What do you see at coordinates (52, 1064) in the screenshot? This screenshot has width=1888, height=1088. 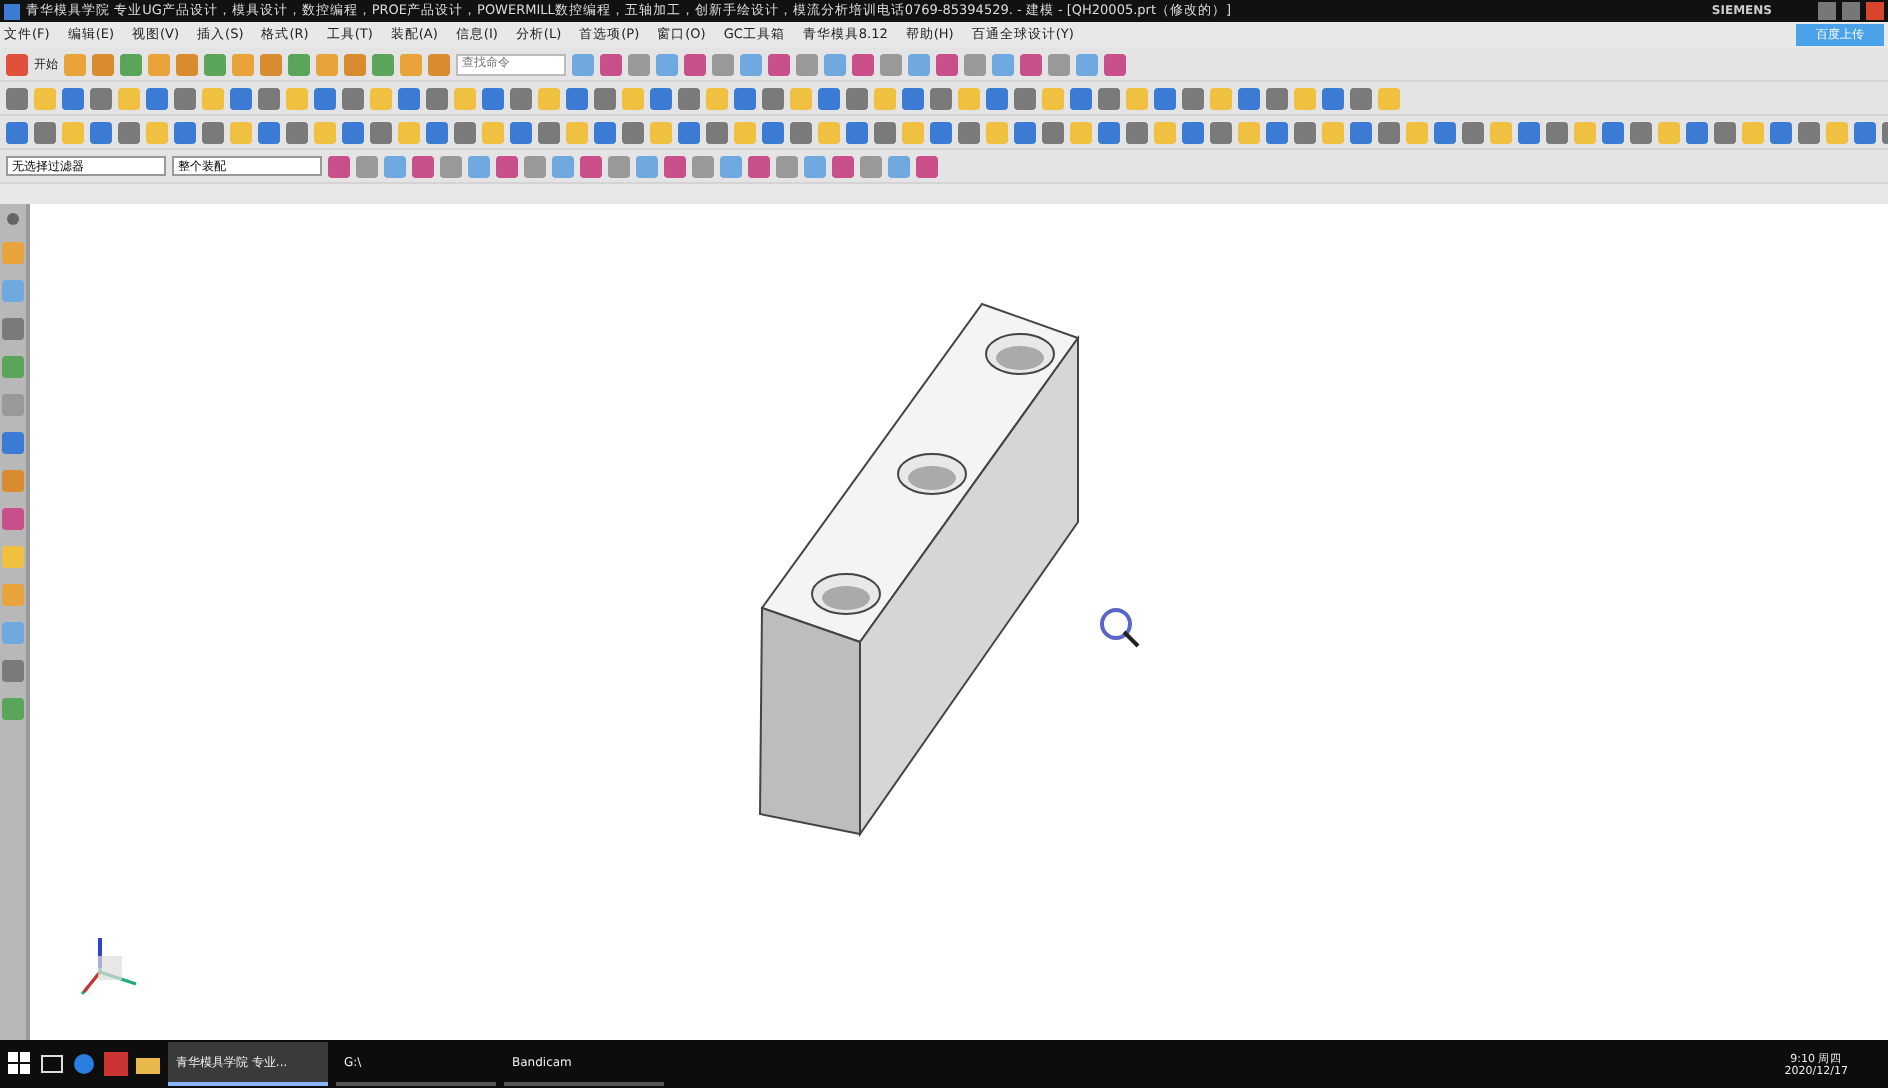 I see `task-view-icon` at bounding box center [52, 1064].